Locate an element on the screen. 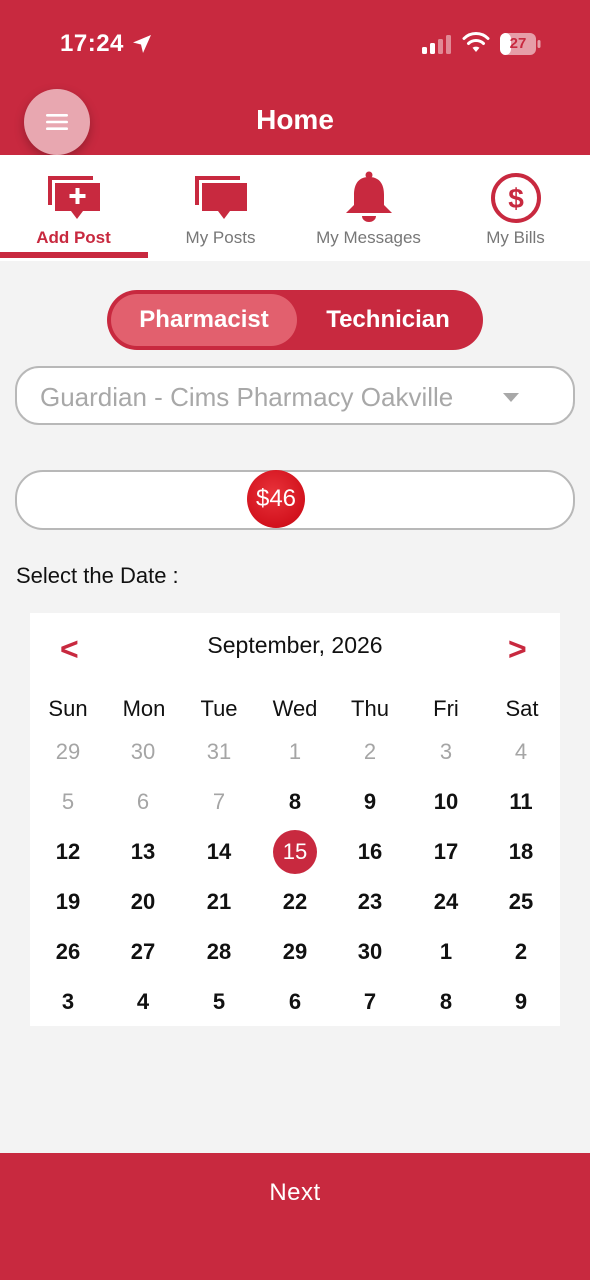 The image size is (590, 1280). calendar-day: 15 is located at coordinates (295, 852).